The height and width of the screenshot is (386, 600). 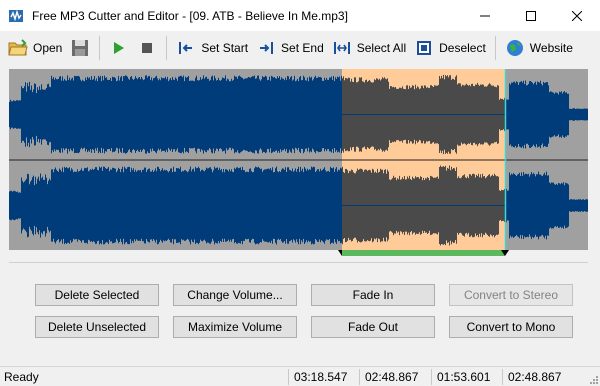 What do you see at coordinates (97, 327) in the screenshot?
I see `delete-unselected-button: Delete Unselected` at bounding box center [97, 327].